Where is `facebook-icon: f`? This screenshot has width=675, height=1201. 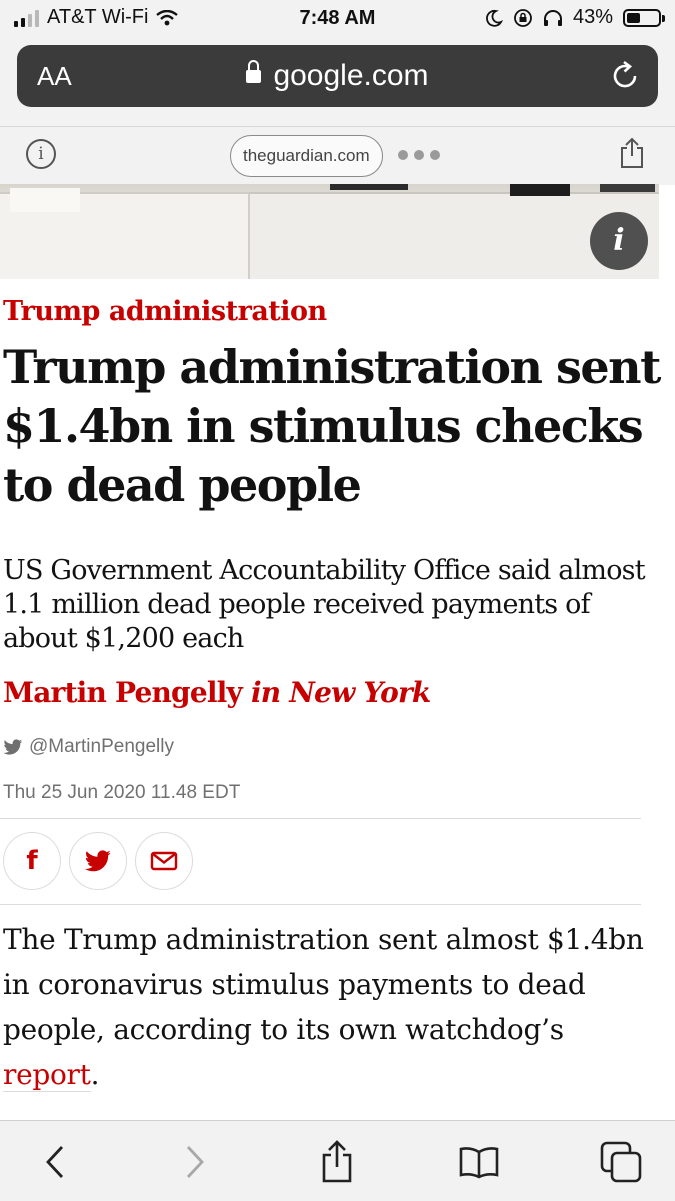 facebook-icon: f is located at coordinates (32, 861).